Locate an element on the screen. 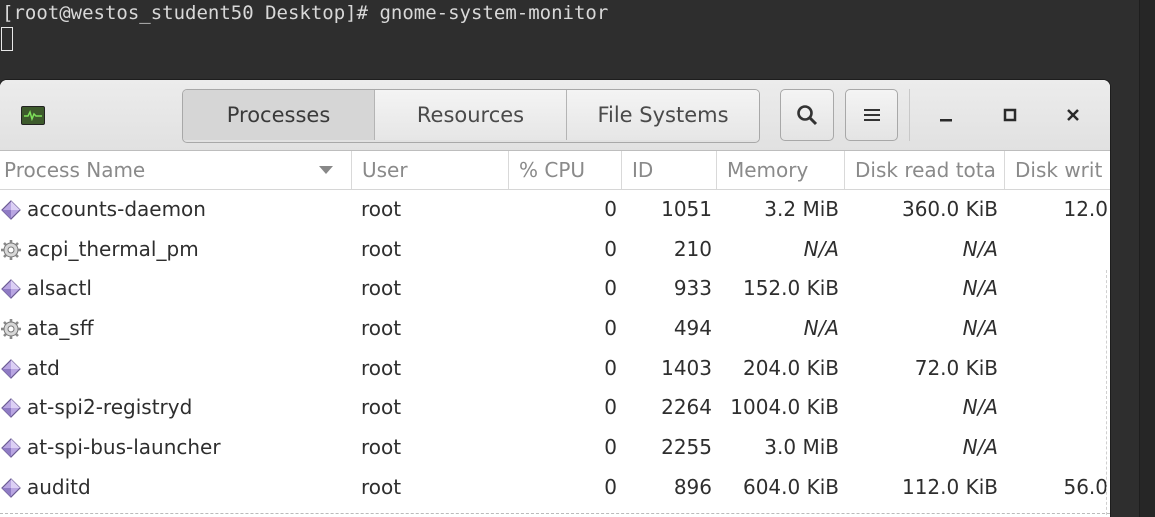  process-name: accounts-daemon is located at coordinates (116, 209).